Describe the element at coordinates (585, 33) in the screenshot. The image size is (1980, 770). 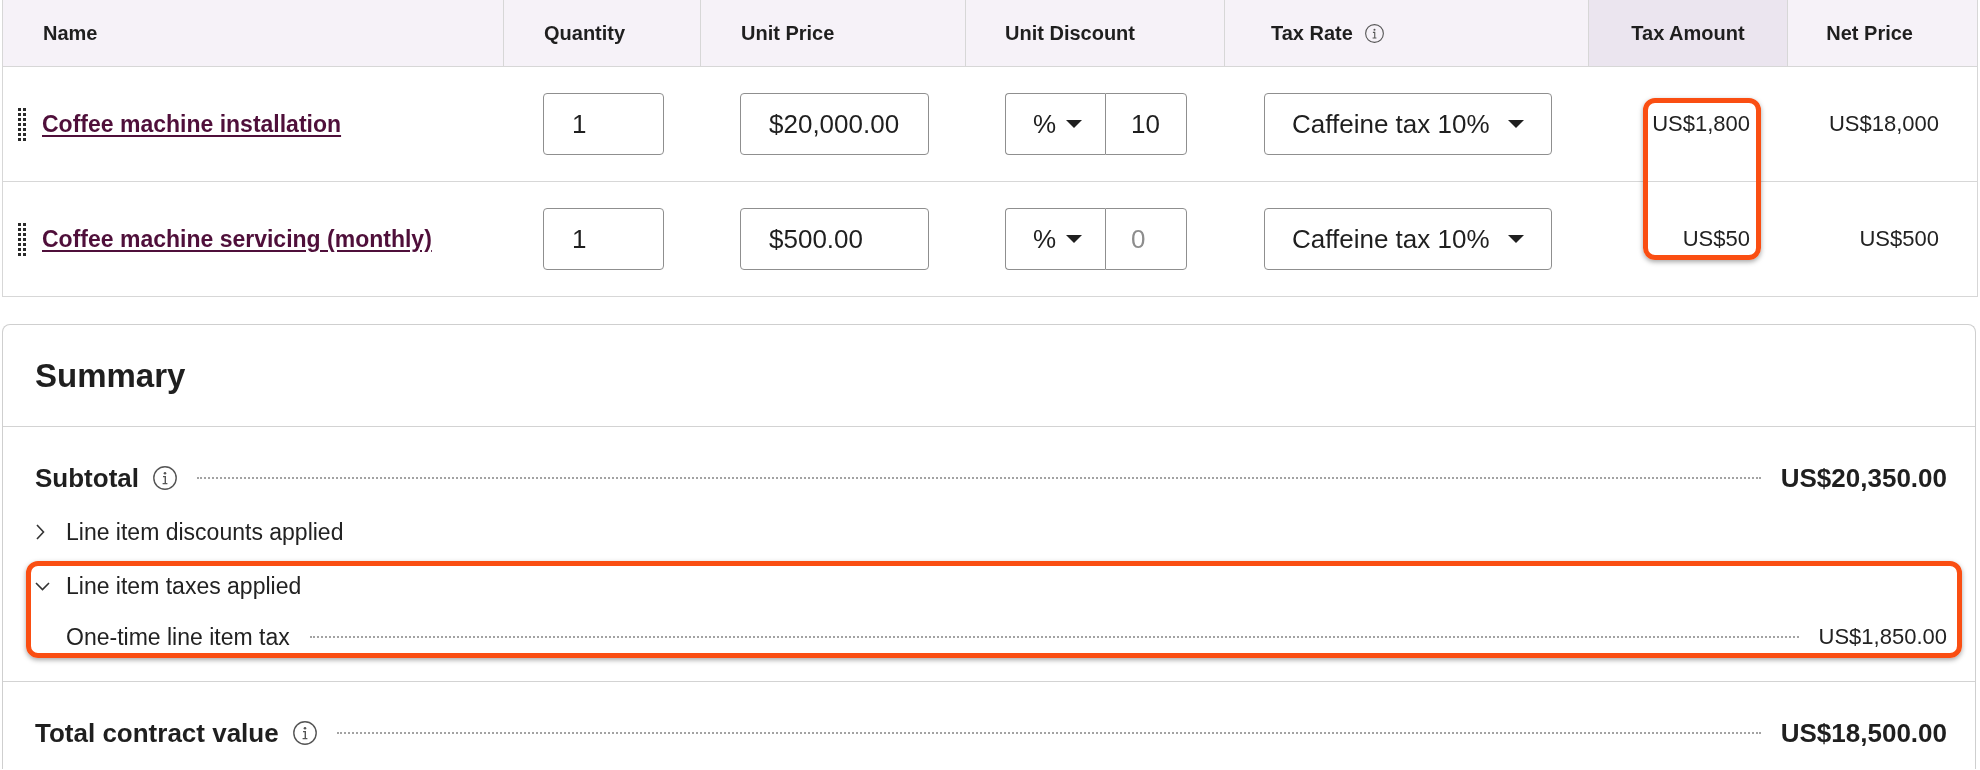
I see `column-label: Quantity` at that location.